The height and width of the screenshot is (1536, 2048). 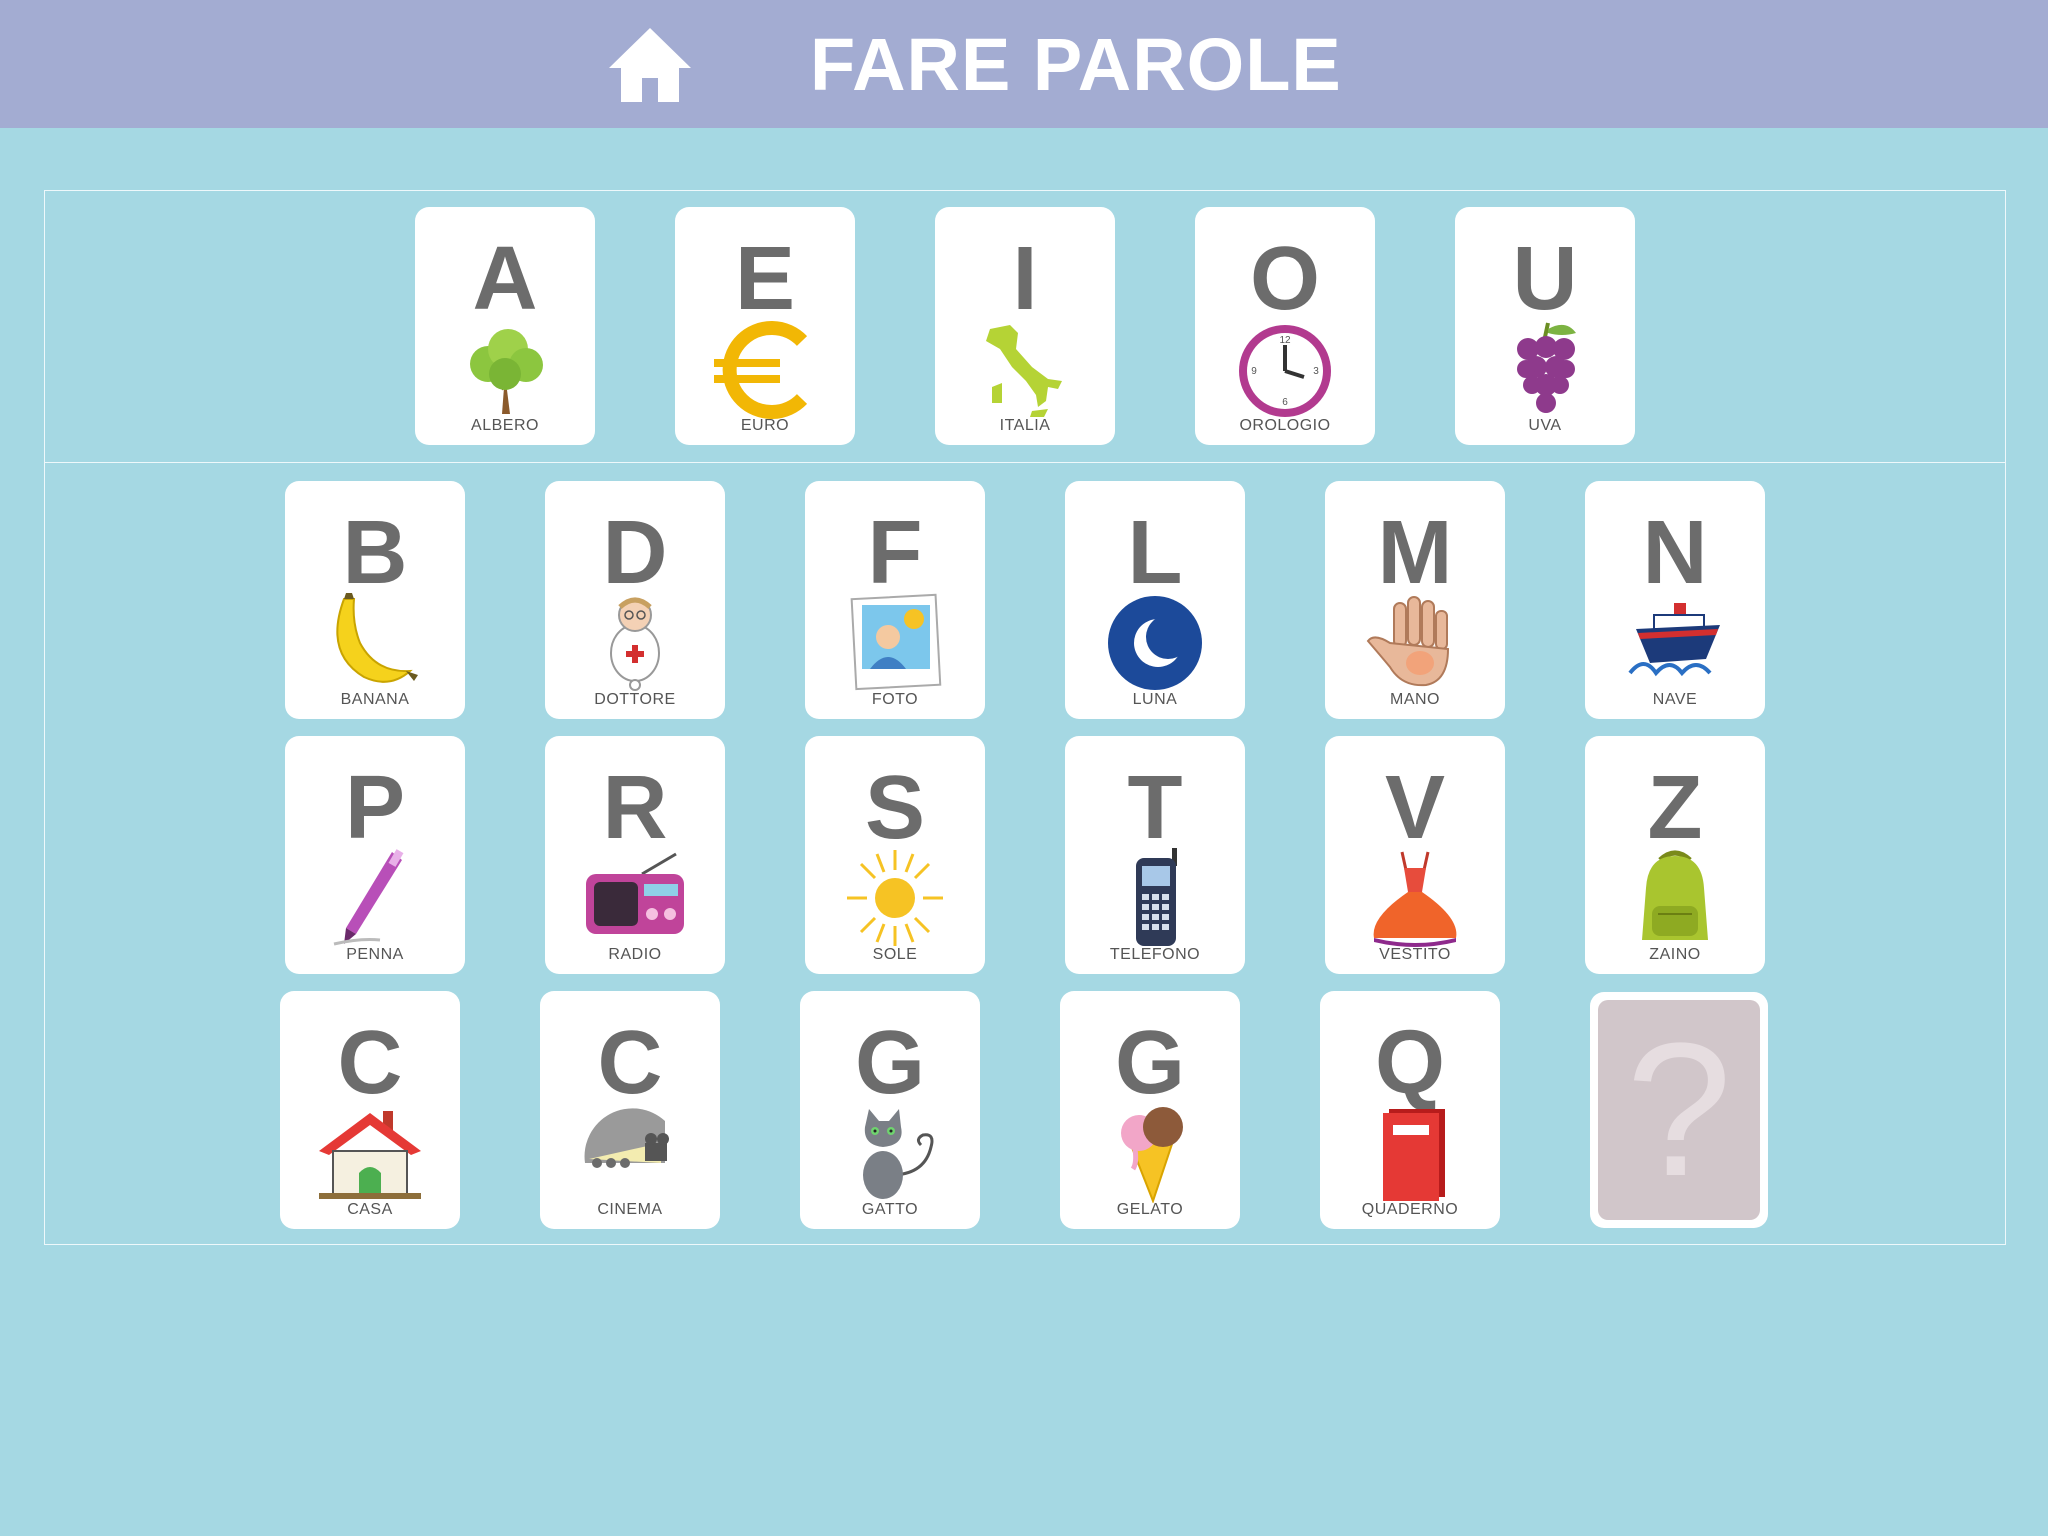 What do you see at coordinates (1414, 1155) in the screenshot?
I see `notebook-icon` at bounding box center [1414, 1155].